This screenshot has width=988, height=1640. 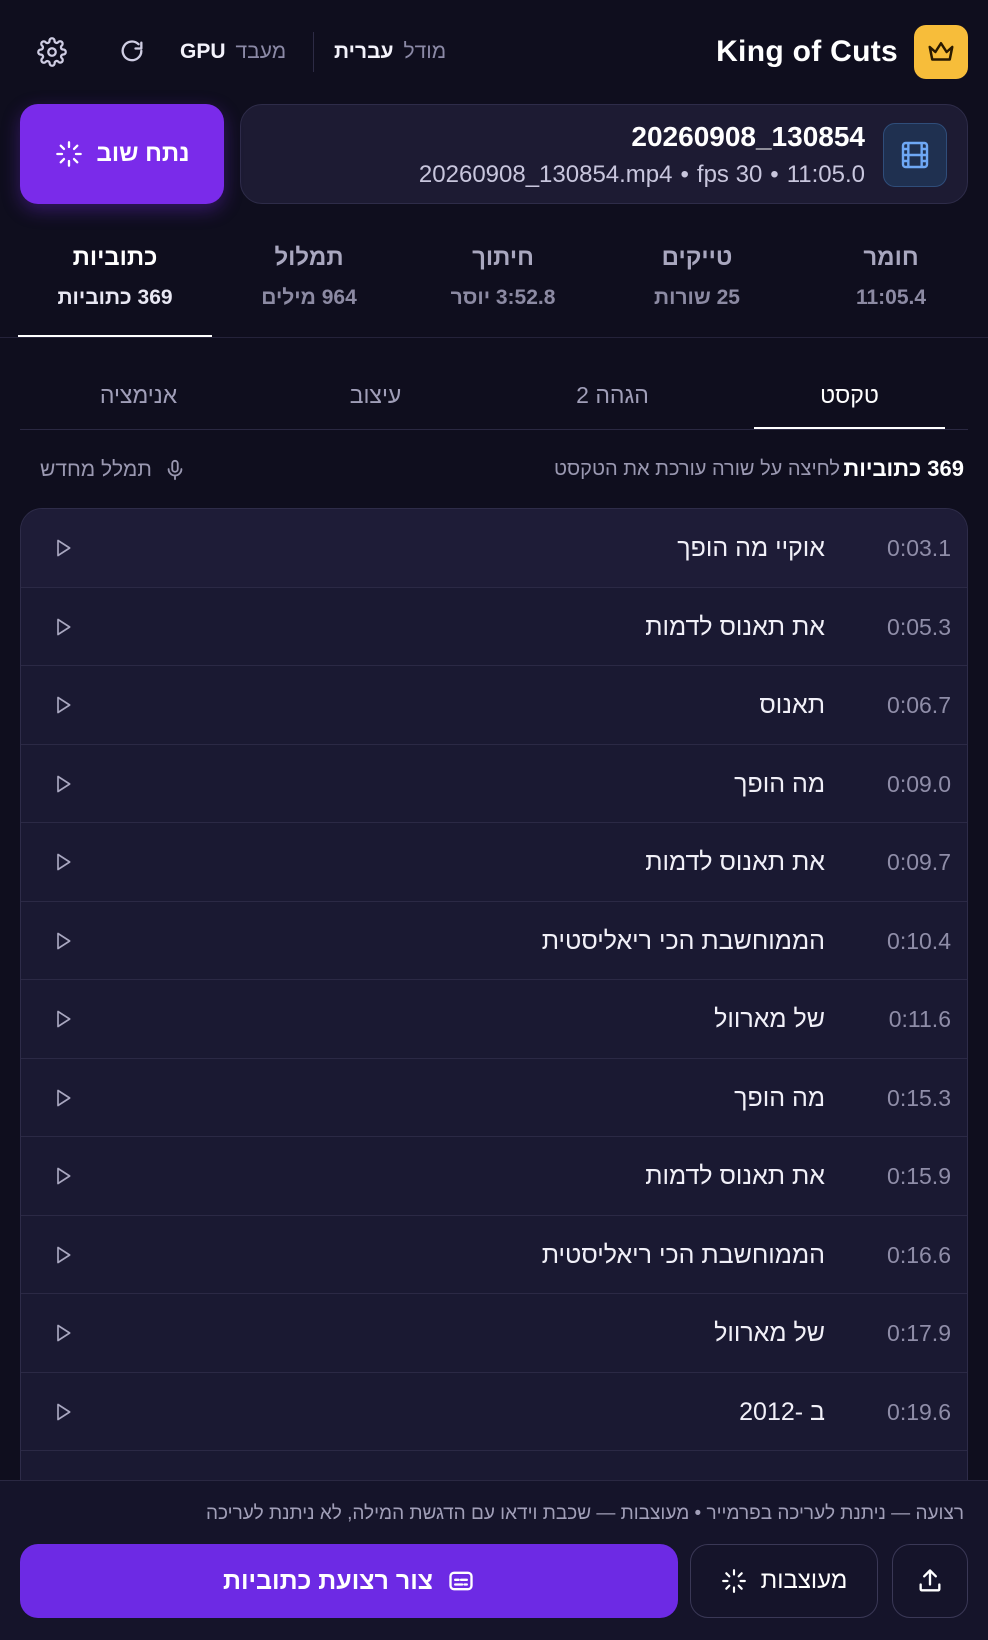 I want to click on subtitles-icon, so click(x=461, y=1581).